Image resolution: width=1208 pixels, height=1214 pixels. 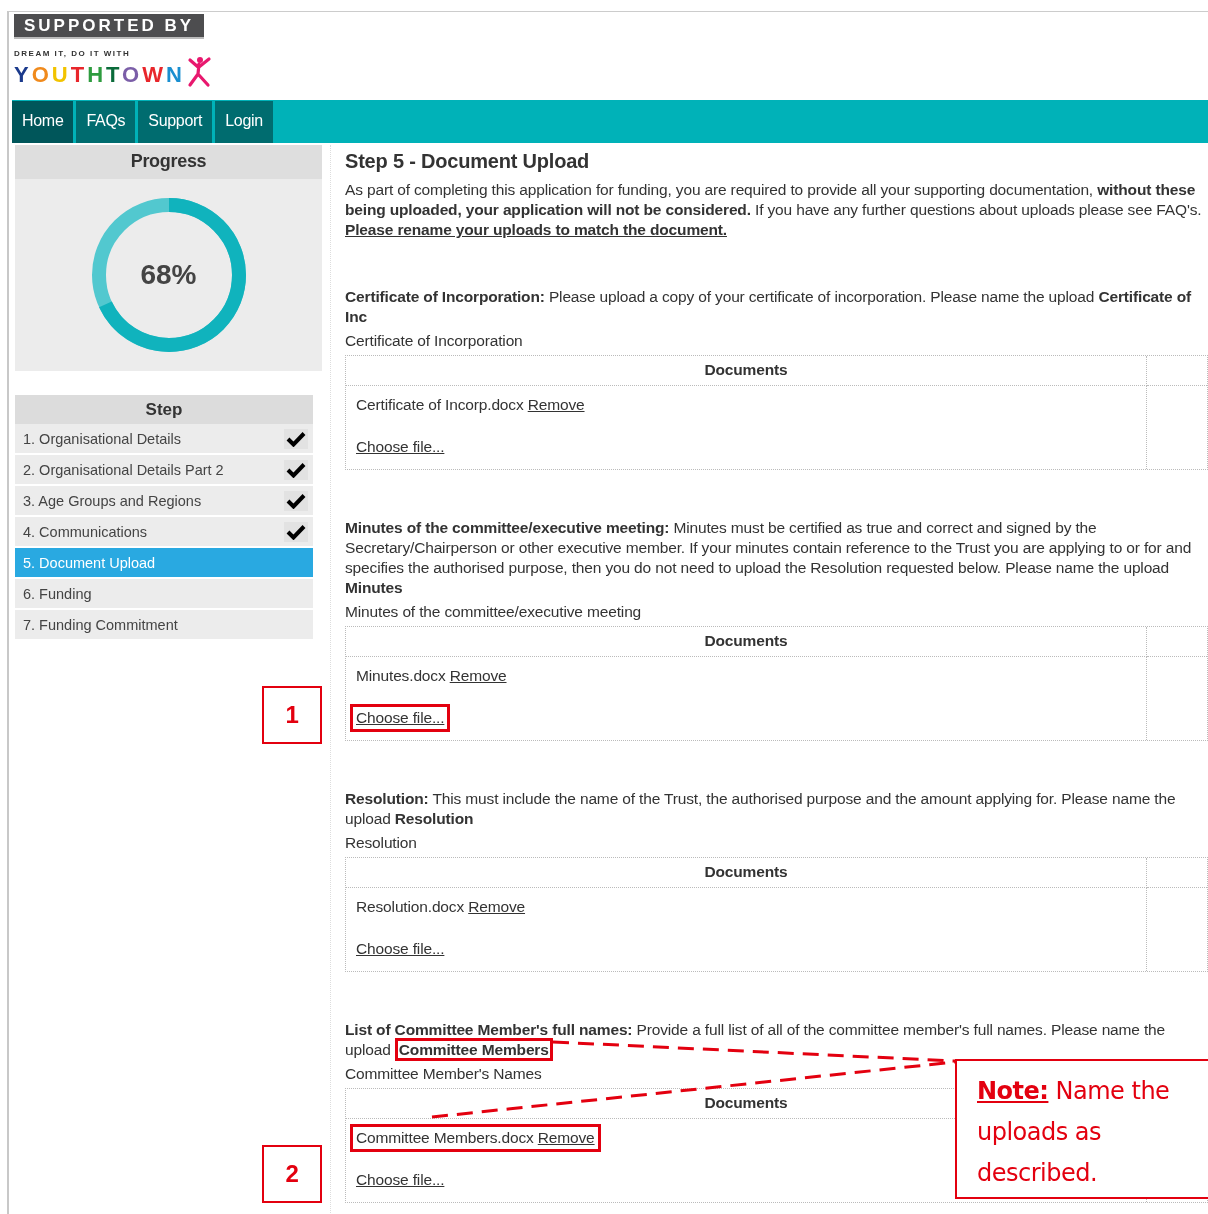 What do you see at coordinates (444, 1074) in the screenshot?
I see `section-label: Committee Member's Names` at bounding box center [444, 1074].